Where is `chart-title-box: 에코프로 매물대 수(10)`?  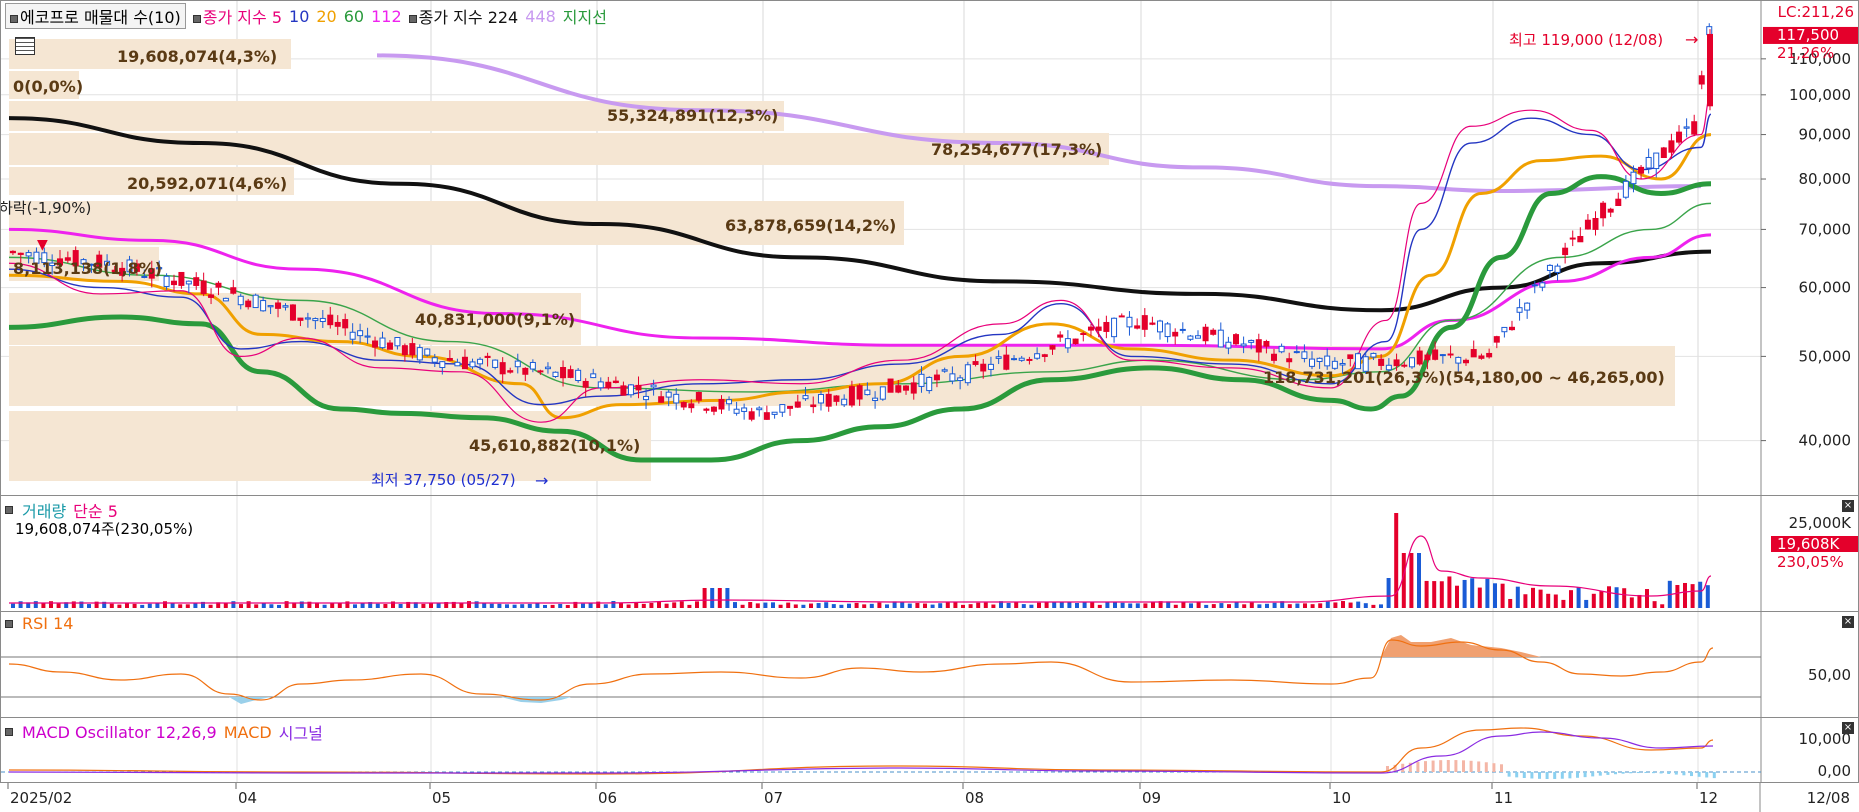 chart-title-box: 에코프로 매물대 수(10) is located at coordinates (95, 16).